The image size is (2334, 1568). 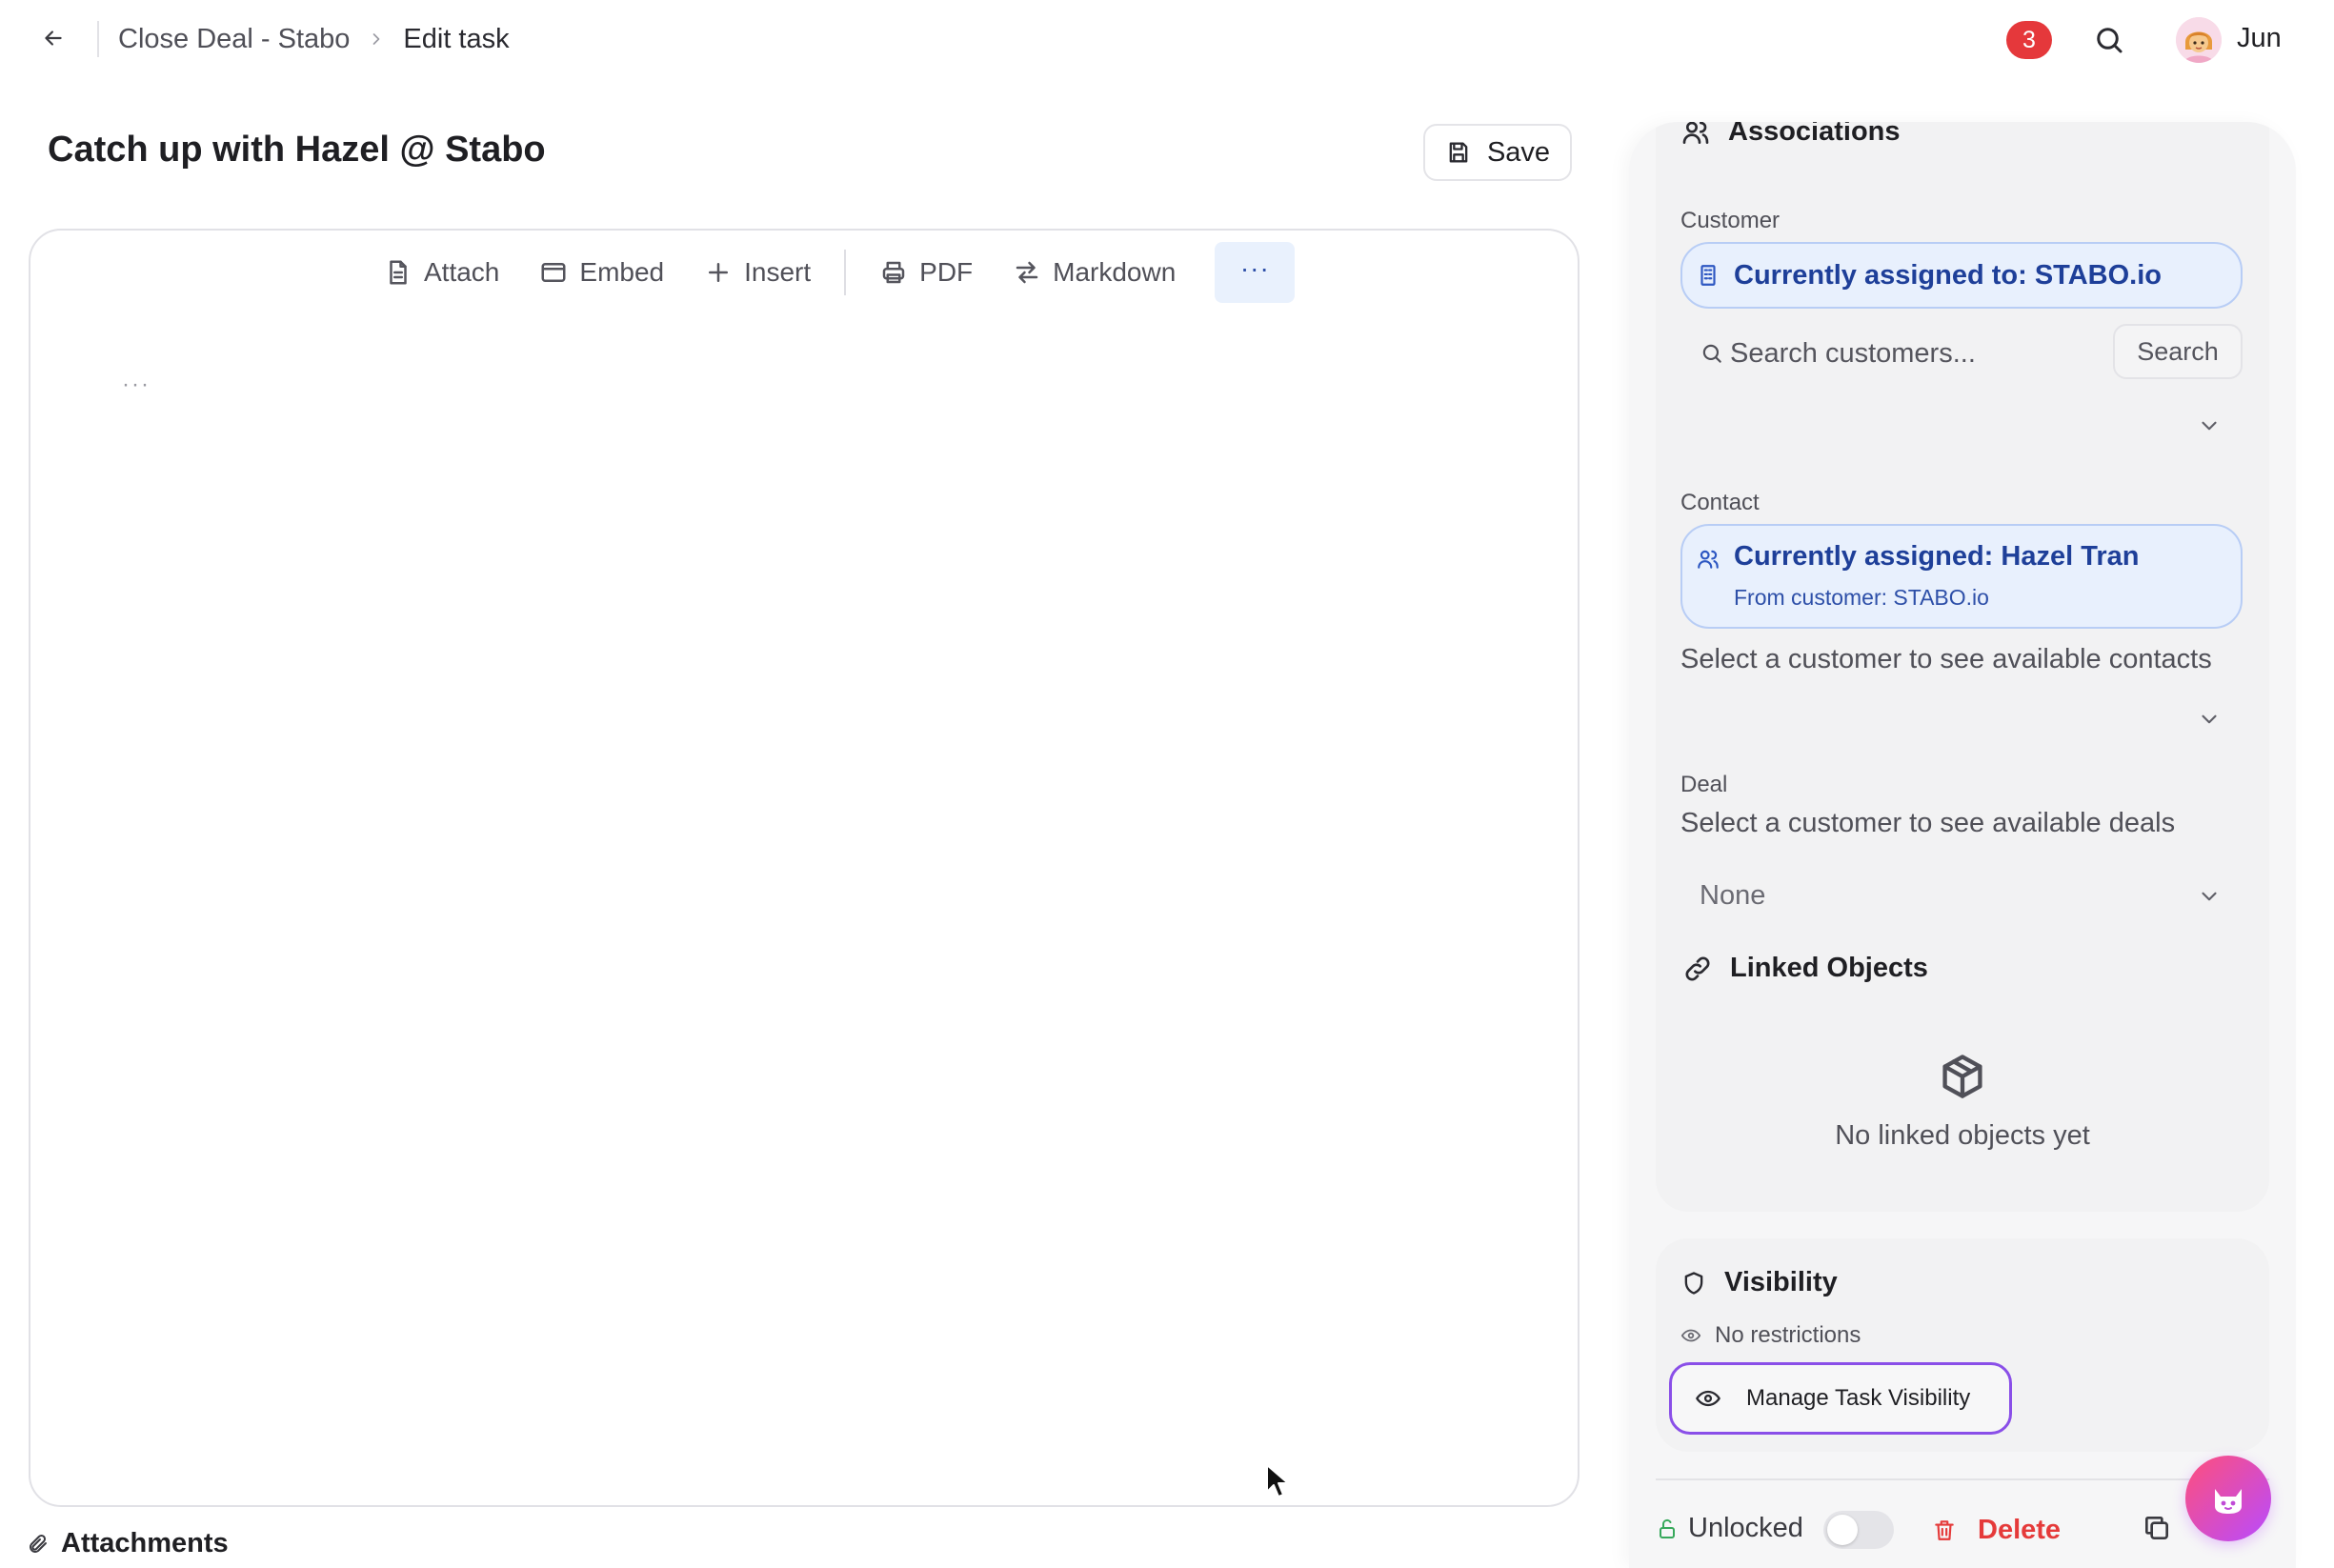 What do you see at coordinates (845, 272) in the screenshot?
I see `toolbar-divider` at bounding box center [845, 272].